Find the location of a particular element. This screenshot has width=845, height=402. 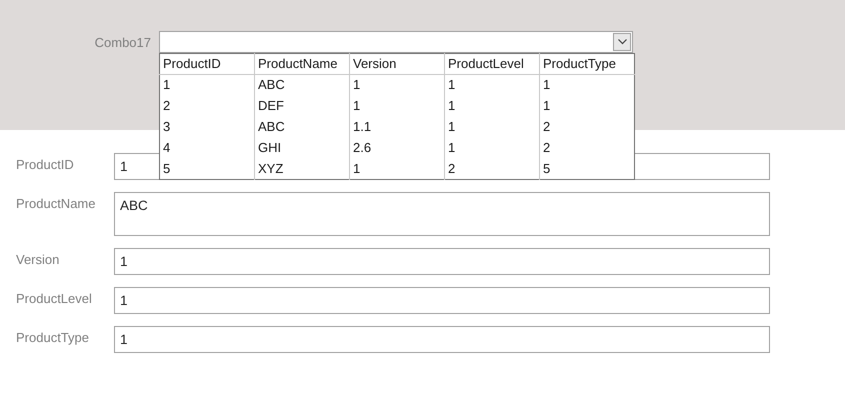

dropdown-button is located at coordinates (622, 42).